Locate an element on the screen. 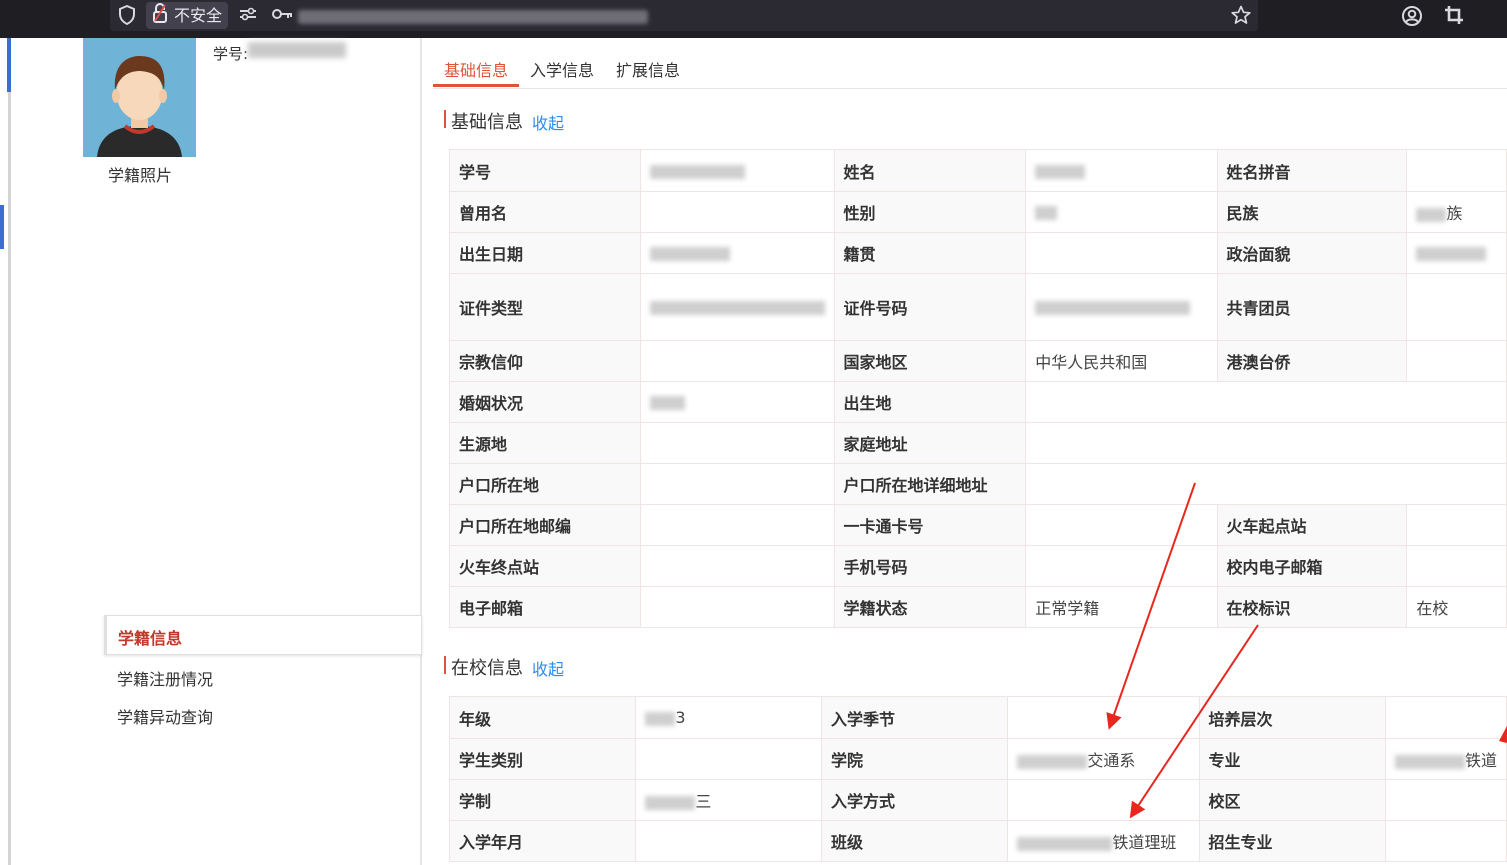  field-label: 婚姻状况 is located at coordinates (545, 402).